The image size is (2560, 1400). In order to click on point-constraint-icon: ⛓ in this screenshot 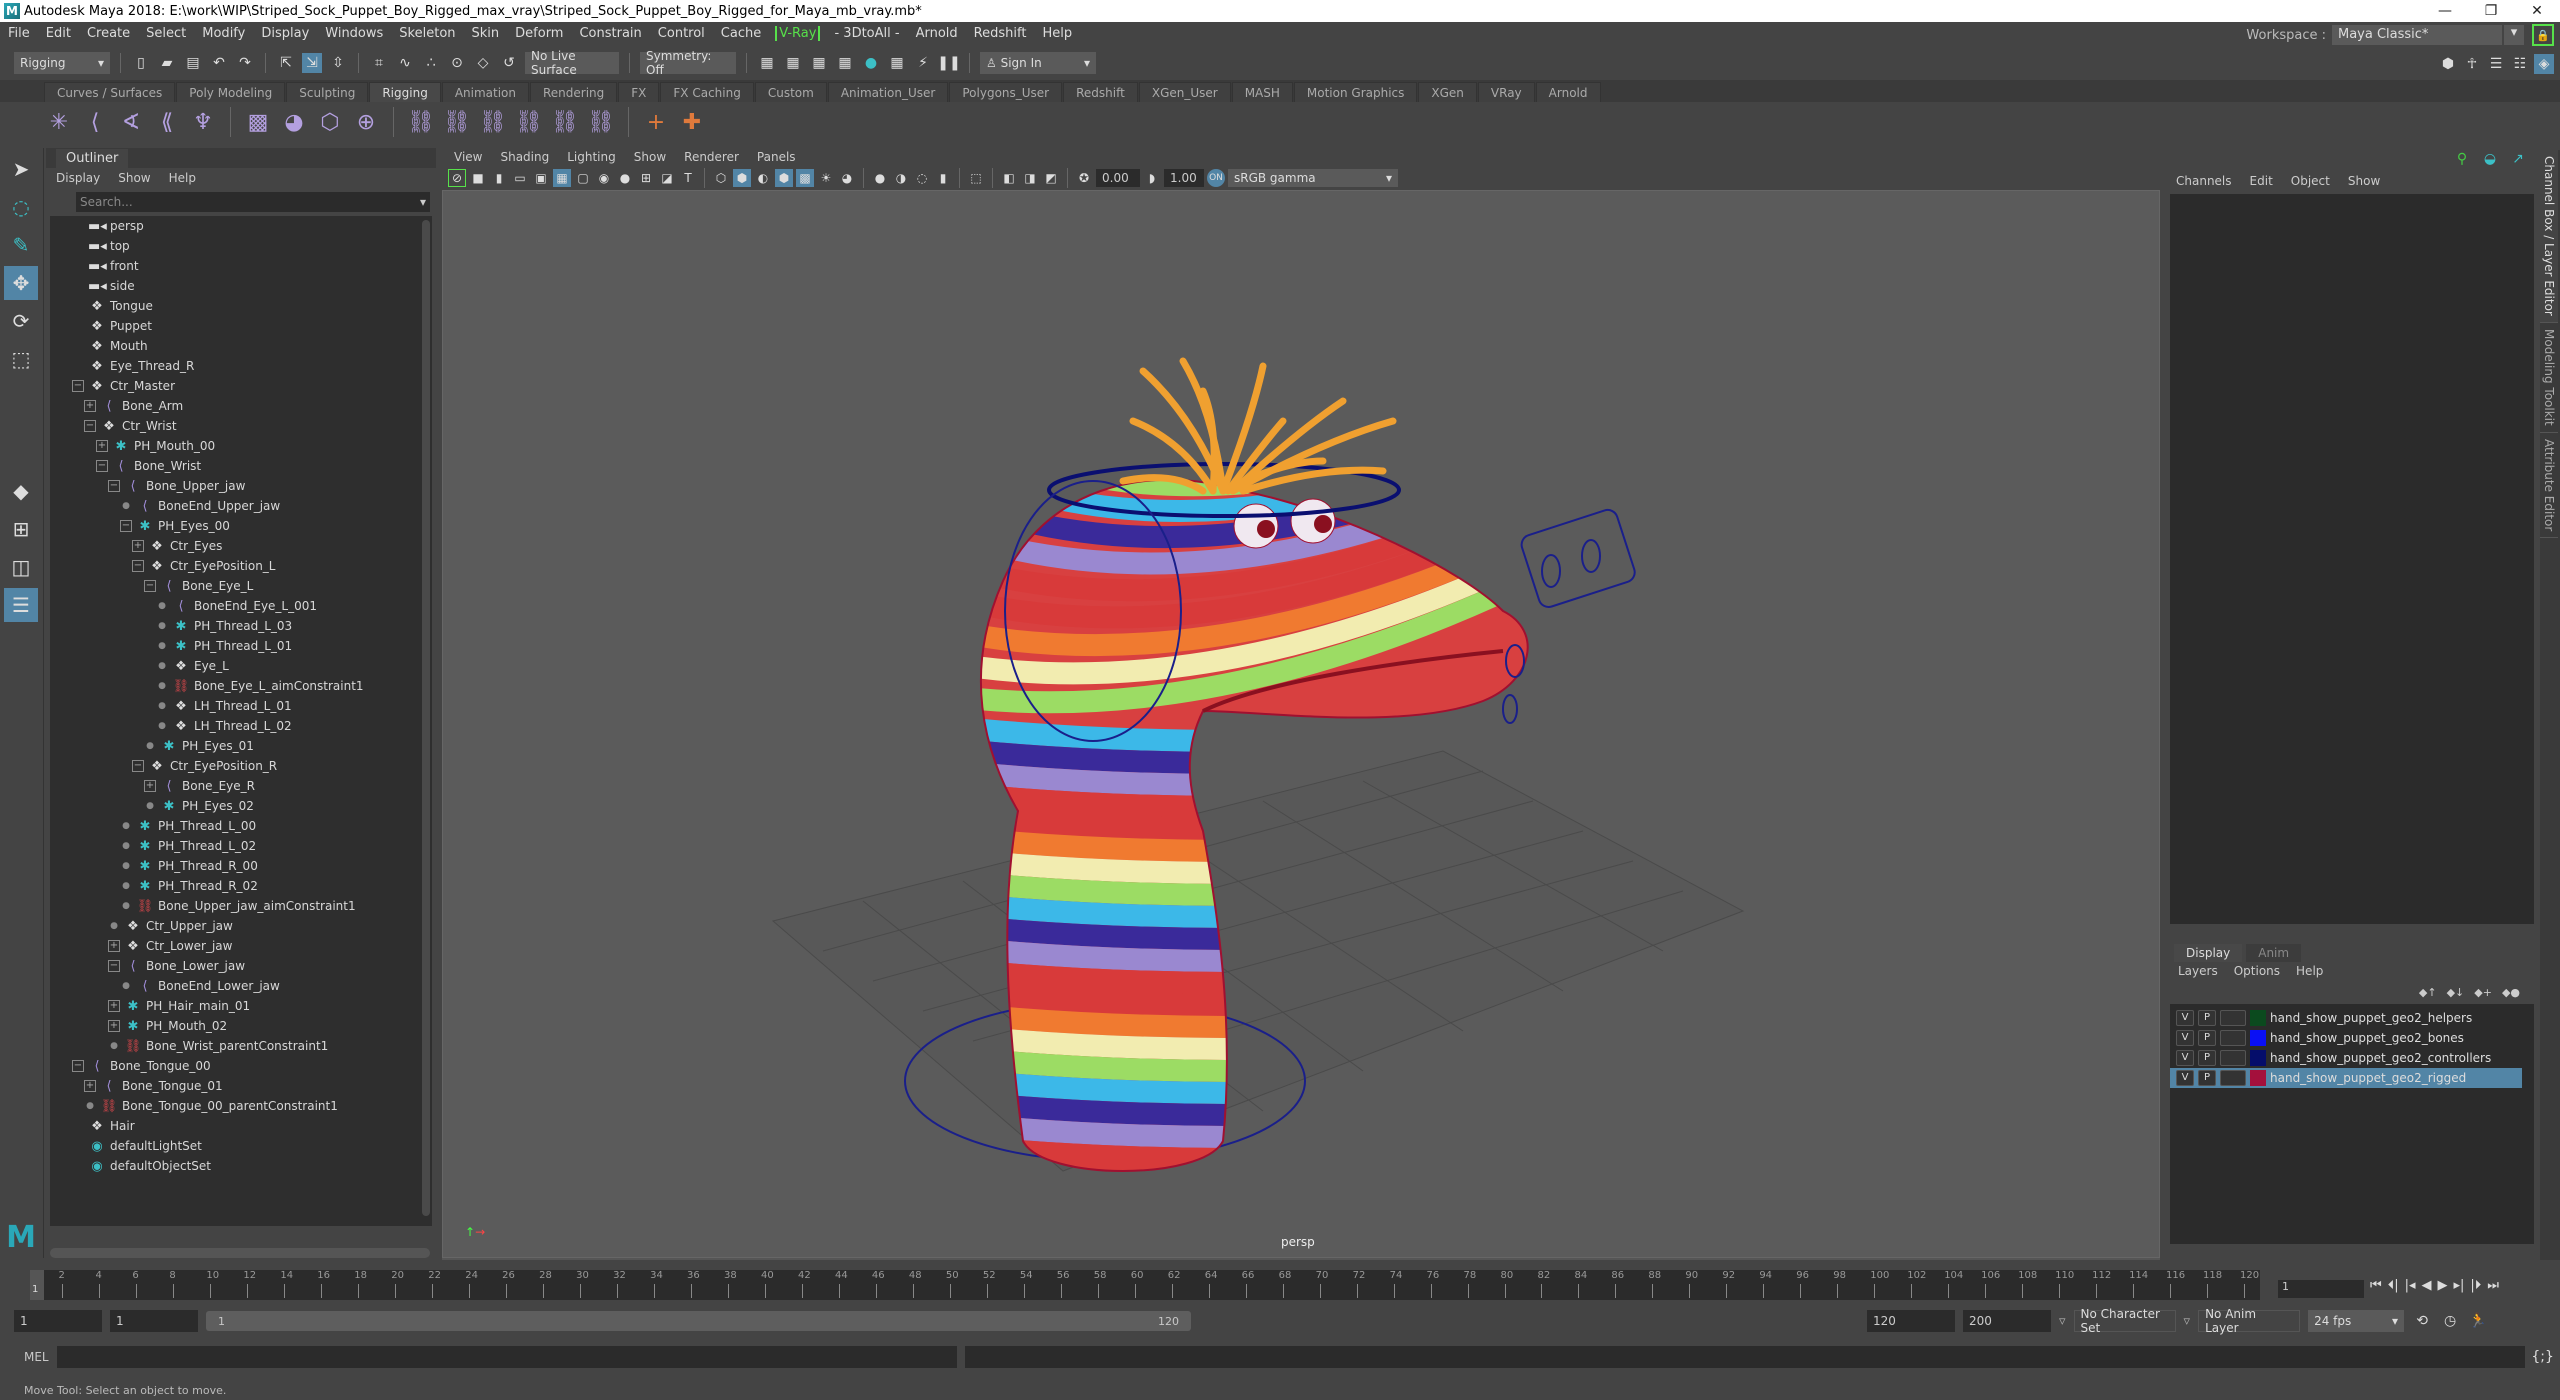, I will do `click(457, 122)`.